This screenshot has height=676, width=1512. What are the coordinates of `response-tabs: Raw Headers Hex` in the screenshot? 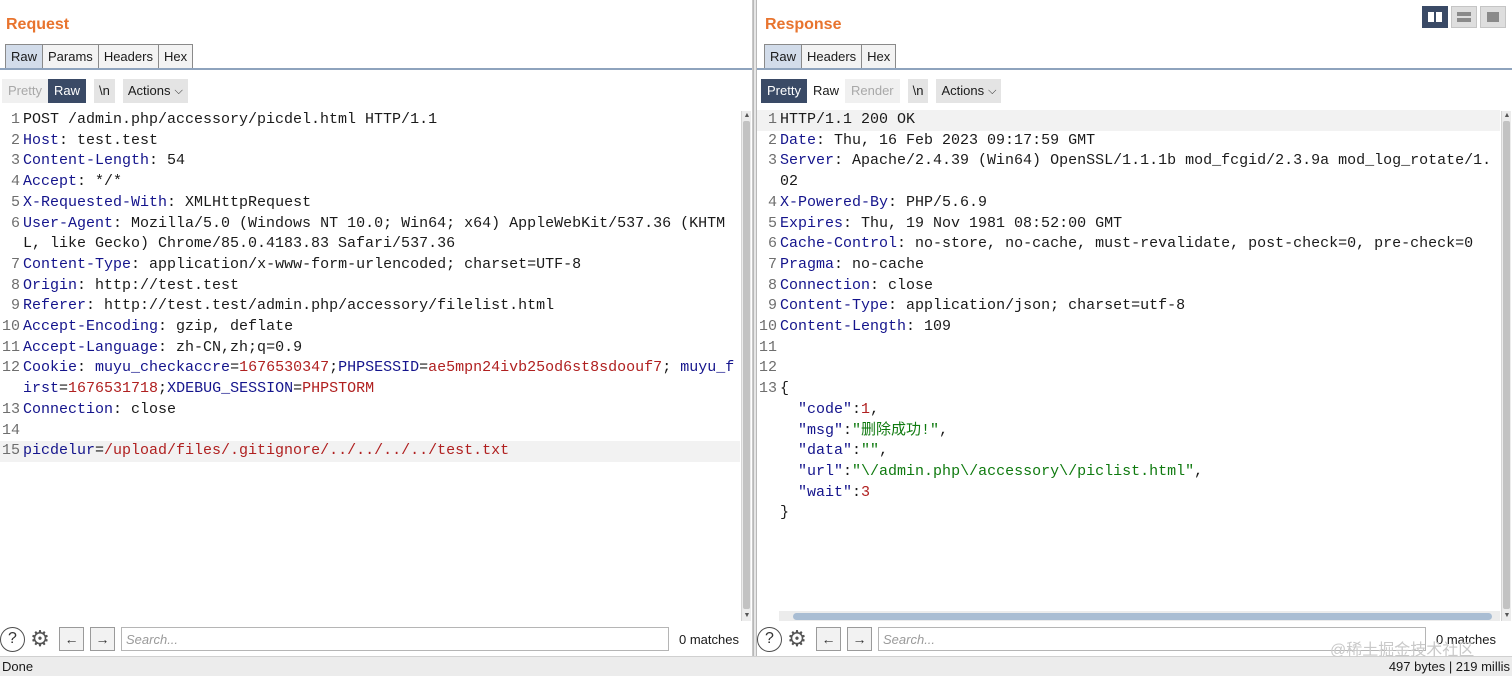 It's located at (830, 56).